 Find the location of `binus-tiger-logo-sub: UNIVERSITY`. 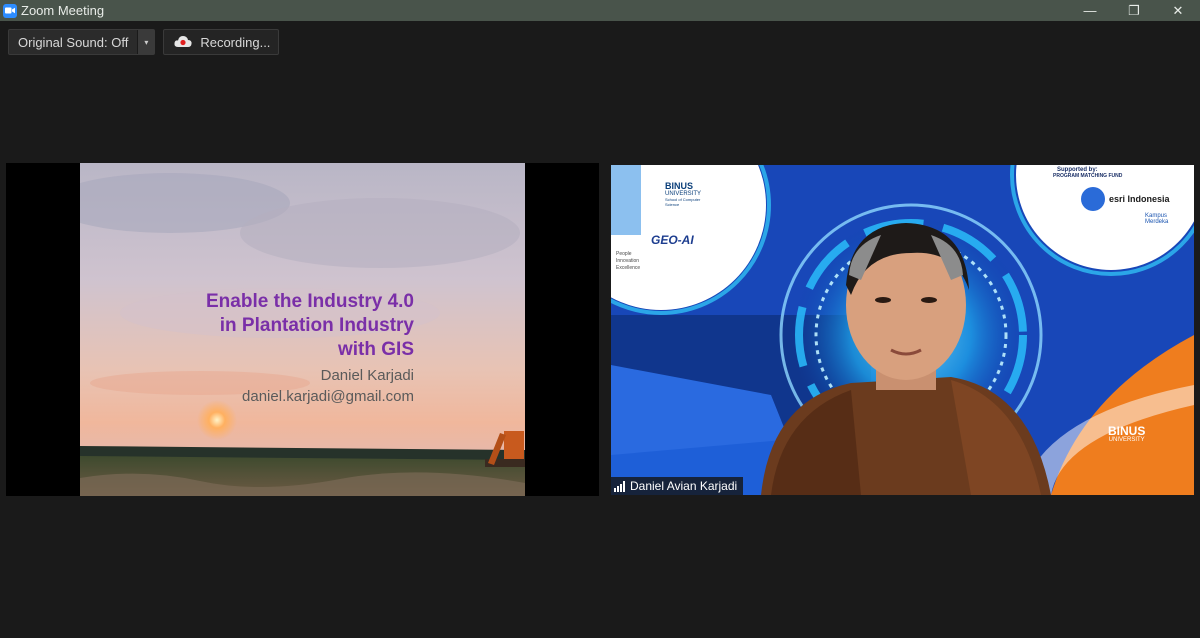

binus-tiger-logo-sub: UNIVERSITY is located at coordinates (1126, 440).